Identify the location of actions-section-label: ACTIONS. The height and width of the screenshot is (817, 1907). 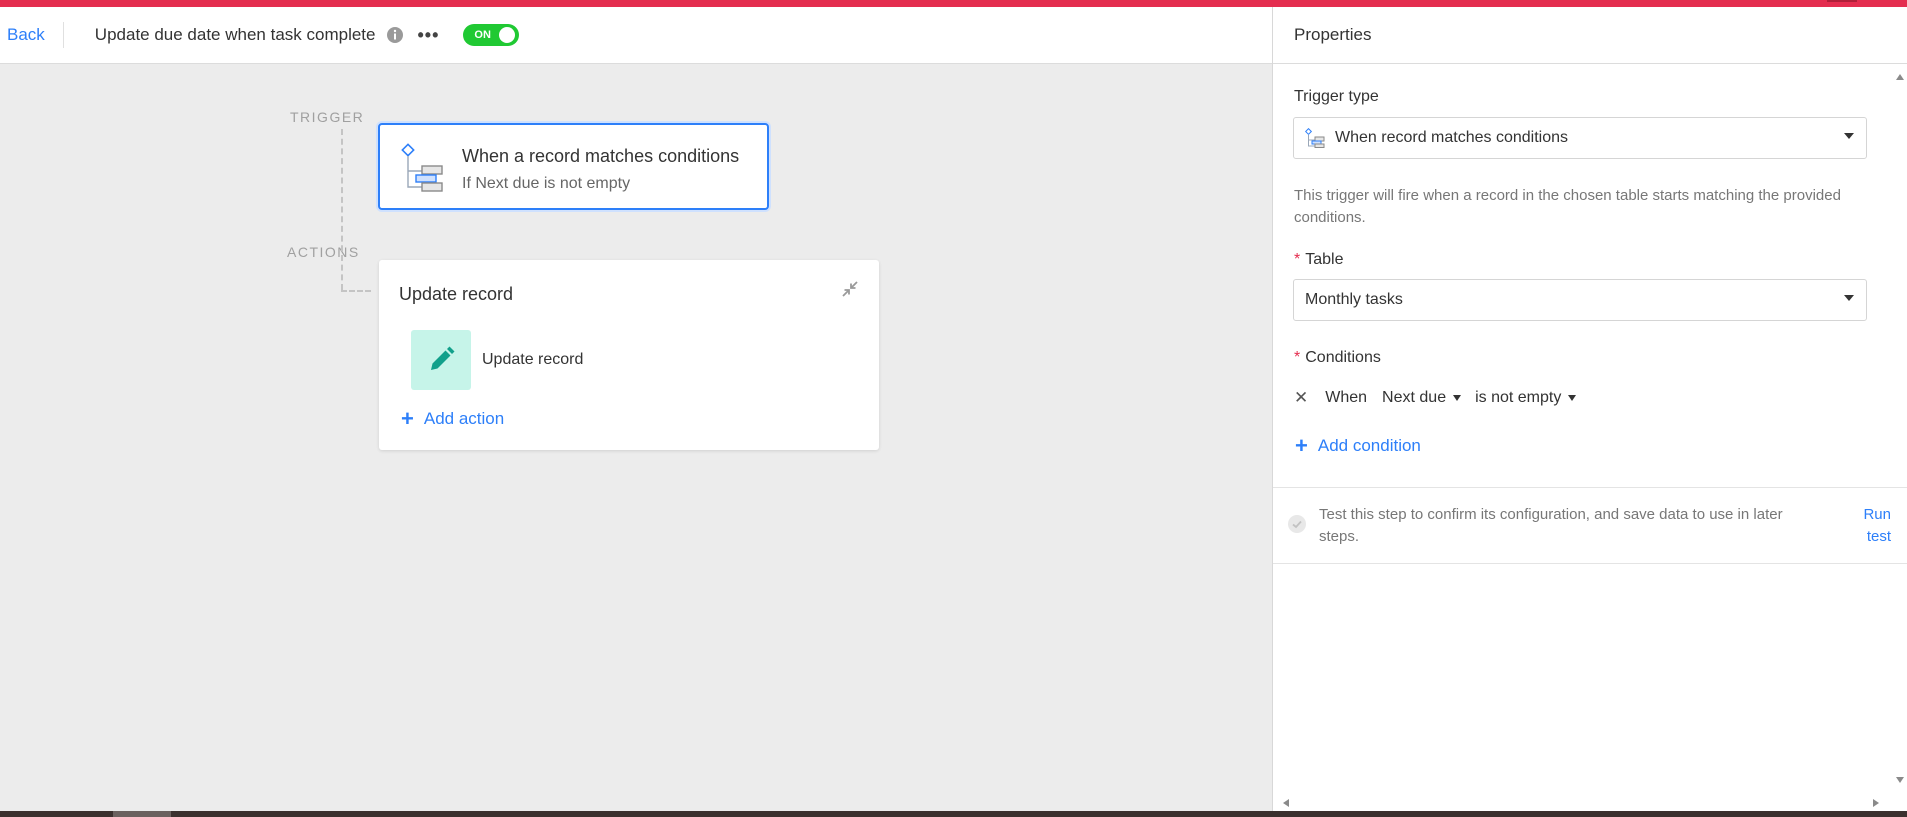
(323, 252).